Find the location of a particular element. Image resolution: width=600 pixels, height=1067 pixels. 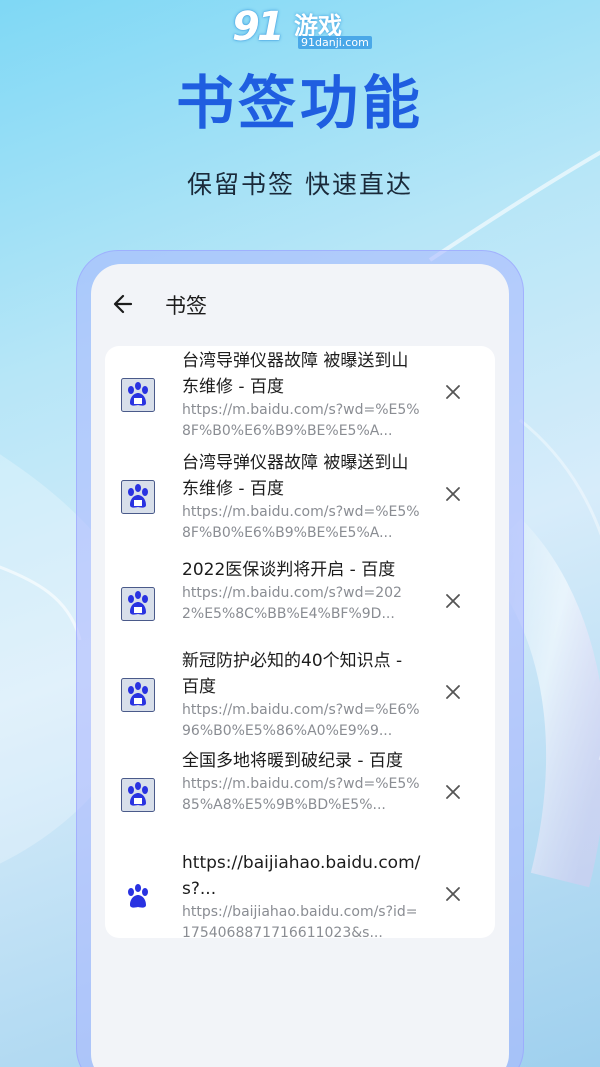

promo-headline: 书签功能 is located at coordinates (299, 103).